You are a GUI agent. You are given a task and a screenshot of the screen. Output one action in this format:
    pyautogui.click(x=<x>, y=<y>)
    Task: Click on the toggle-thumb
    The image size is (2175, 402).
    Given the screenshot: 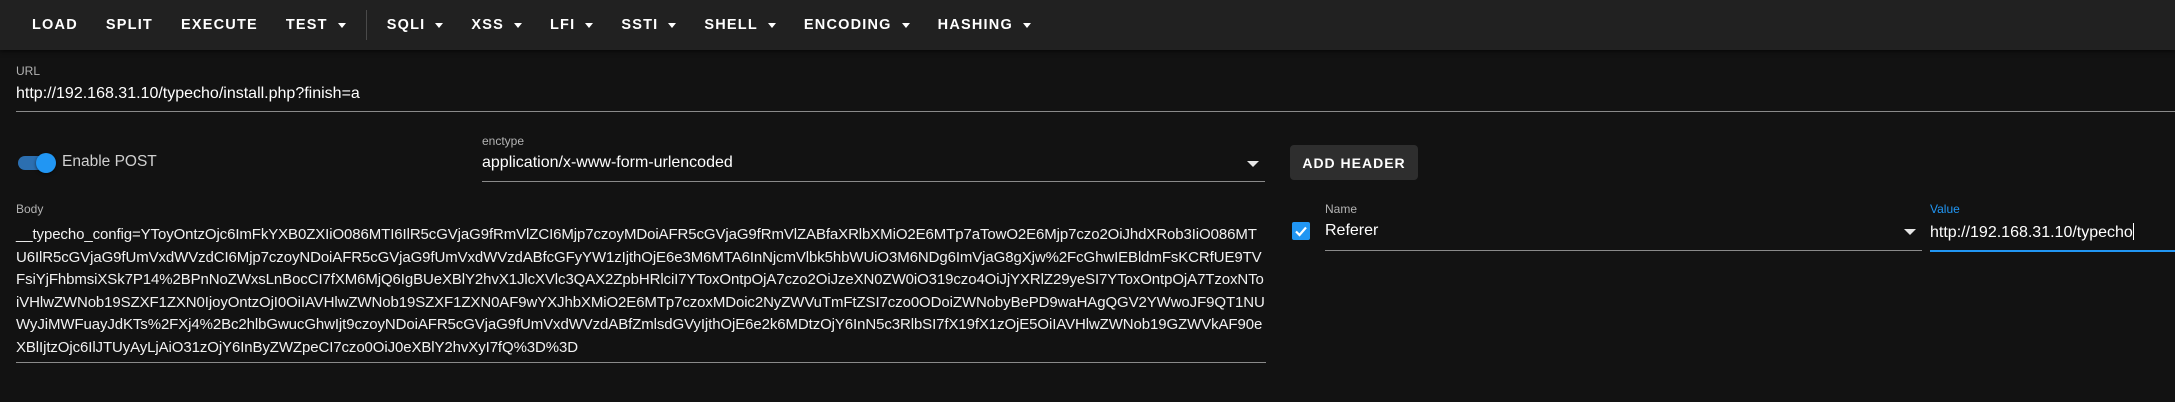 What is the action you would take?
    pyautogui.click(x=46, y=163)
    